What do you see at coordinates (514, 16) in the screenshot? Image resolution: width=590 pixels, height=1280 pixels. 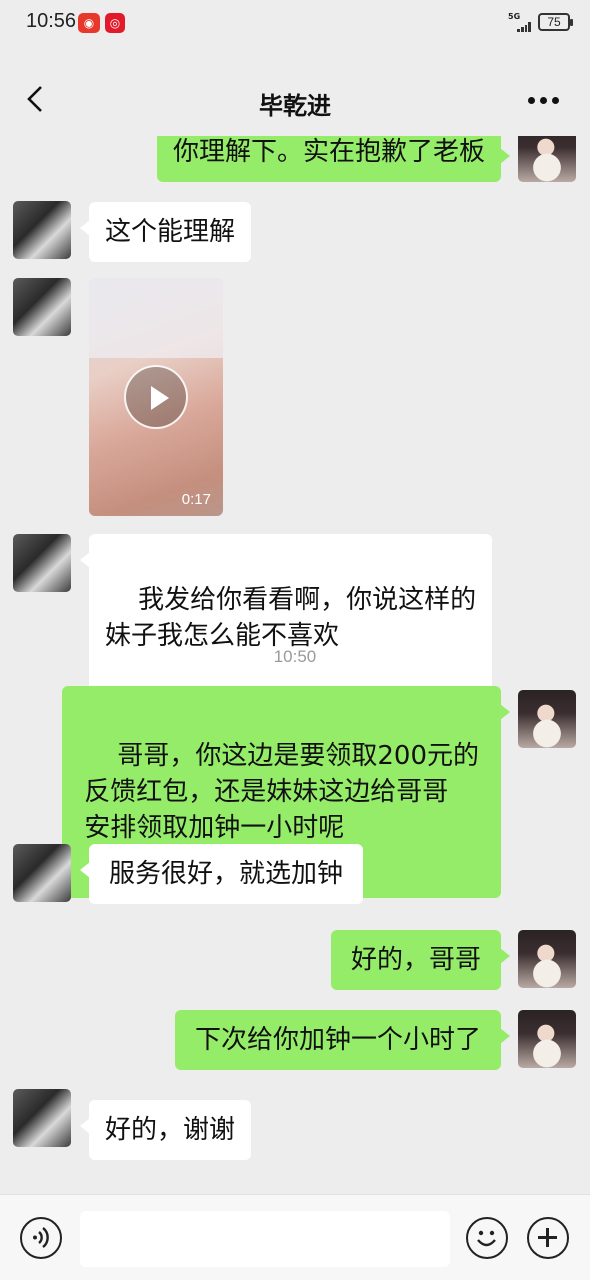 I see `network-type: 5G` at bounding box center [514, 16].